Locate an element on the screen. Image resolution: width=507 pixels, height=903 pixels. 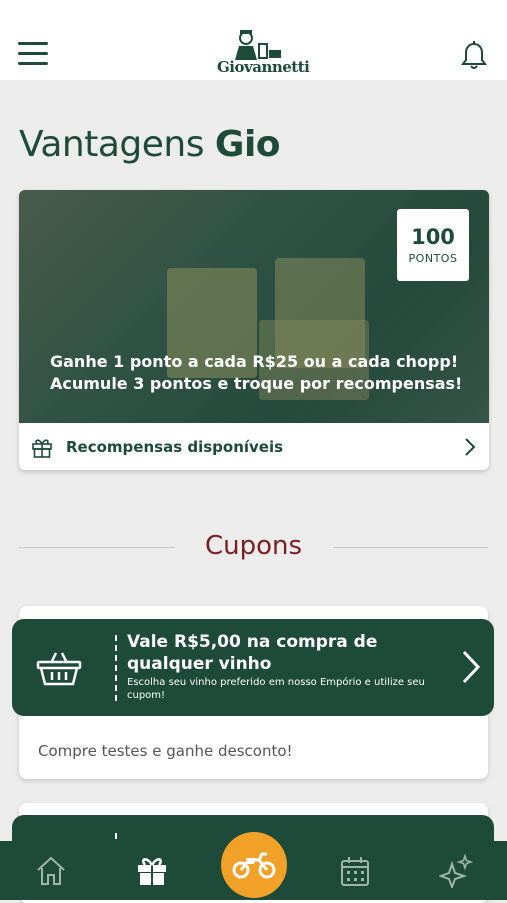
page-title-bold: Gio is located at coordinates (247, 144).